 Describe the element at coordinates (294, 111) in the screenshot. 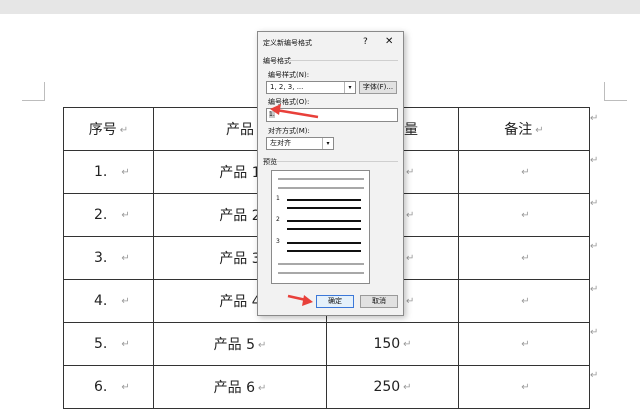

I see `arrow-to-format-field-icon` at that location.